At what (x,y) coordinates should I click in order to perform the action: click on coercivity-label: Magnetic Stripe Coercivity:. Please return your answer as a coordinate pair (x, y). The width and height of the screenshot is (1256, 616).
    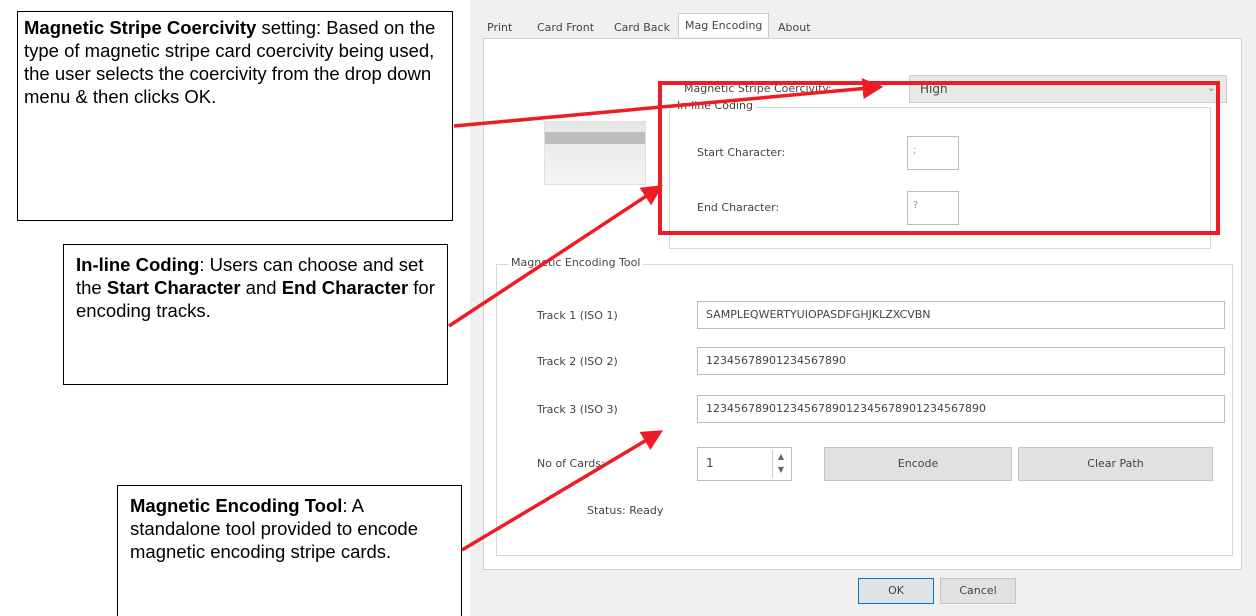
    Looking at the image, I should click on (758, 88).